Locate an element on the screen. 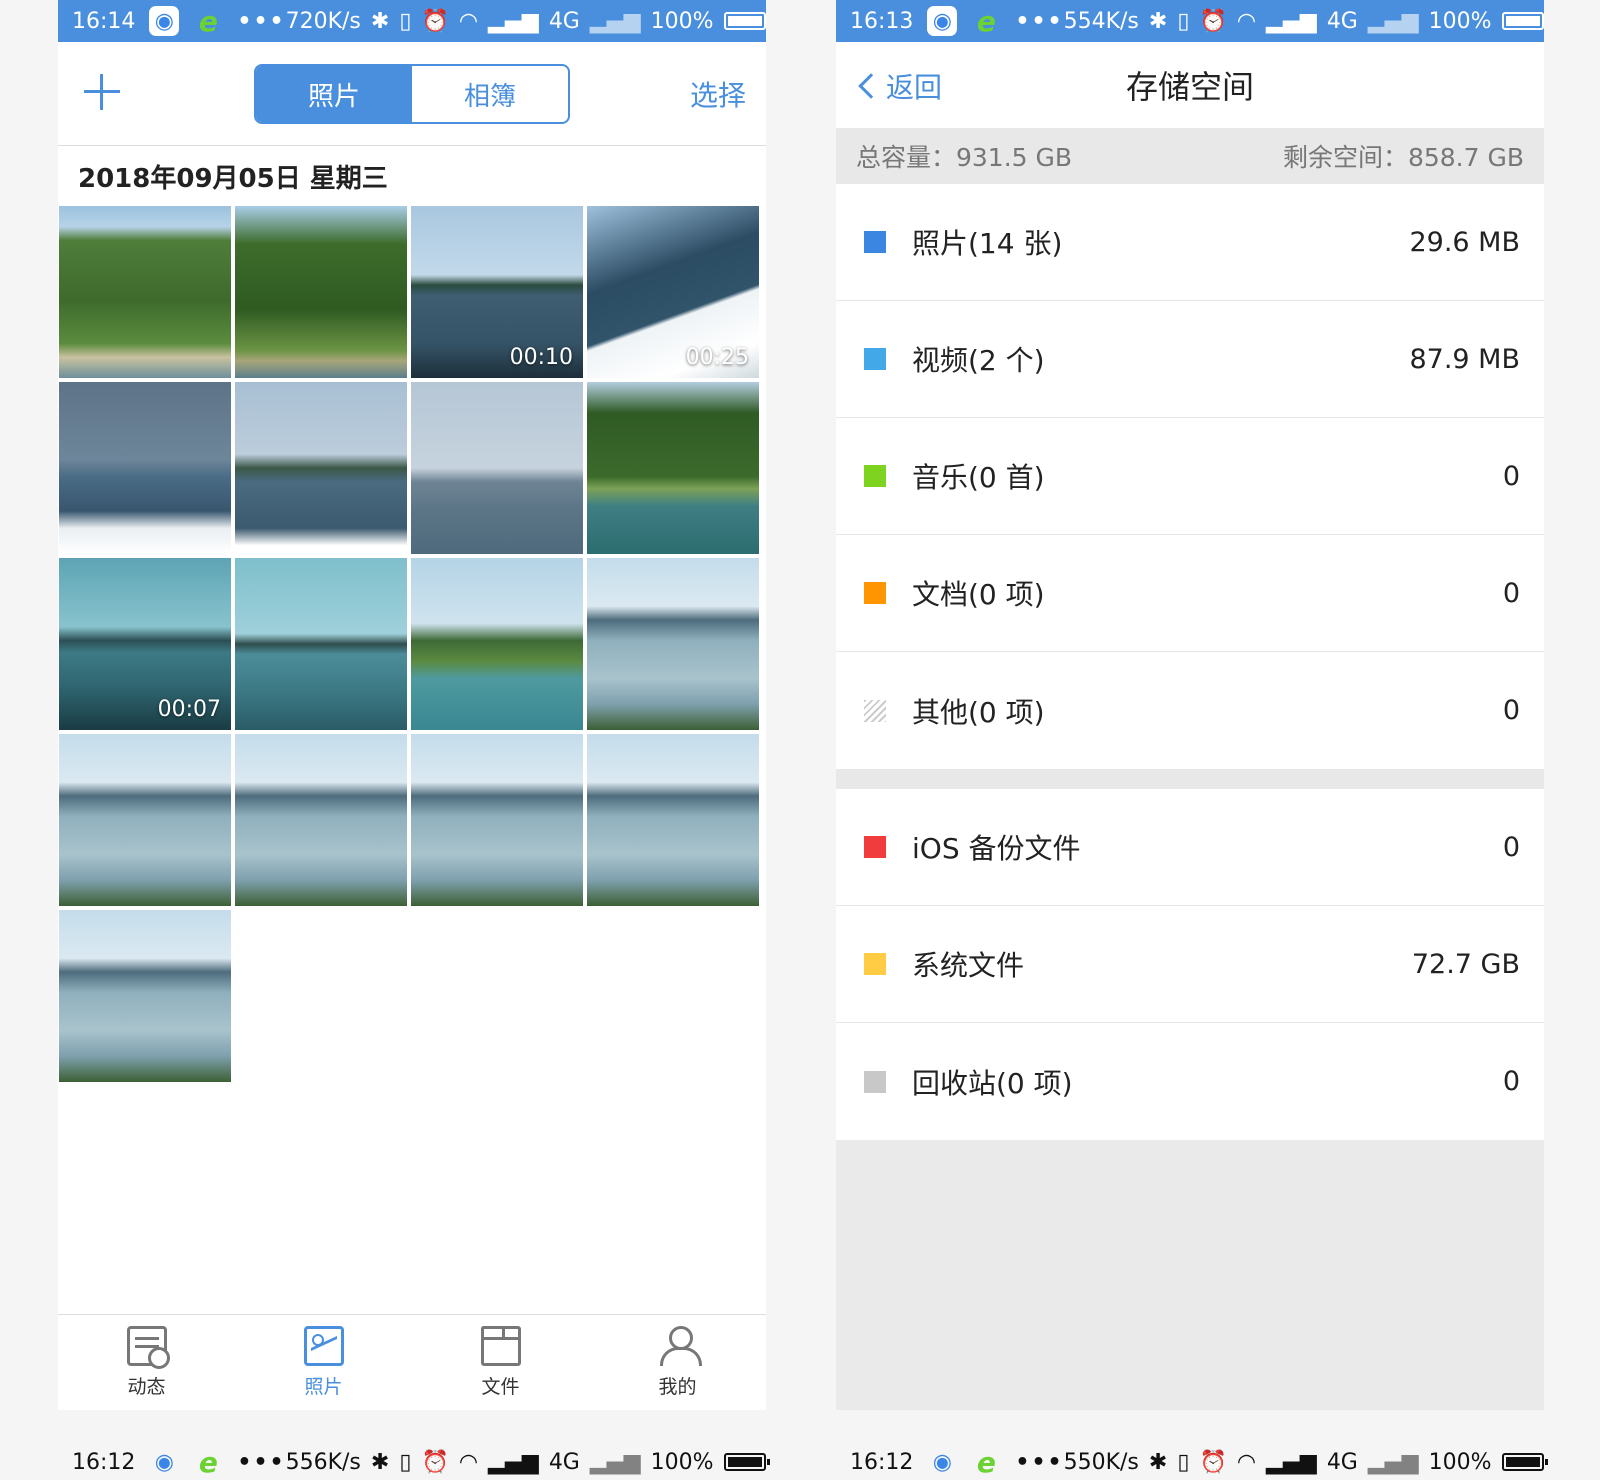 This screenshot has height=1480, width=1600. storage-category-row: 系统文件 72.7 GB is located at coordinates (1190, 964).